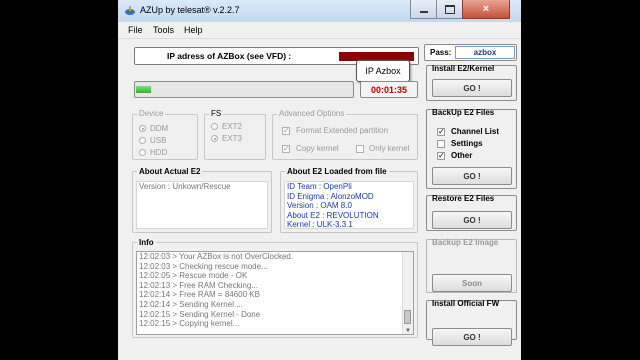 This screenshot has width=640, height=360. Describe the element at coordinates (475, 131) in the screenshot. I see `channel-list-label: Channel List` at that location.